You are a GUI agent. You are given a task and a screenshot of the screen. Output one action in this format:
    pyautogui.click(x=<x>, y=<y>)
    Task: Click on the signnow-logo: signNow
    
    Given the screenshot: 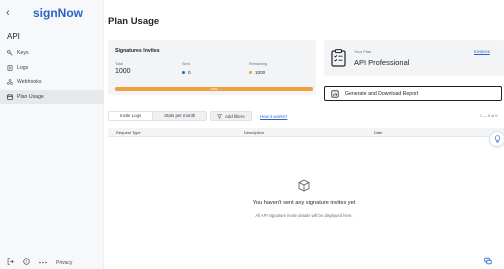 What is the action you would take?
    pyautogui.click(x=58, y=13)
    